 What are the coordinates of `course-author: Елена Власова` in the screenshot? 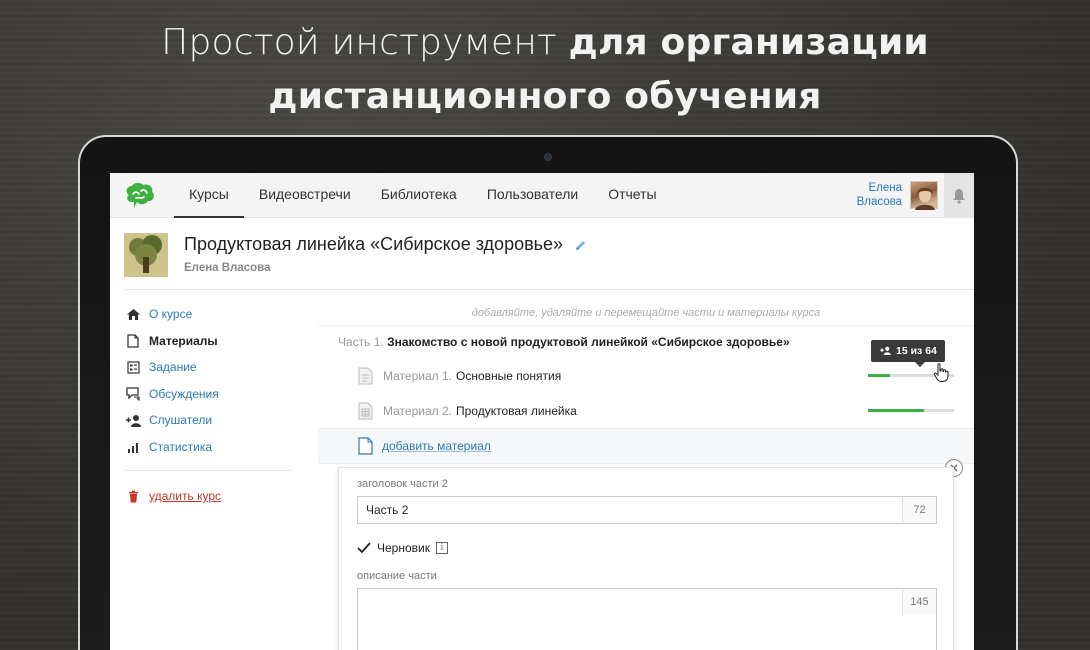 It's located at (227, 268).